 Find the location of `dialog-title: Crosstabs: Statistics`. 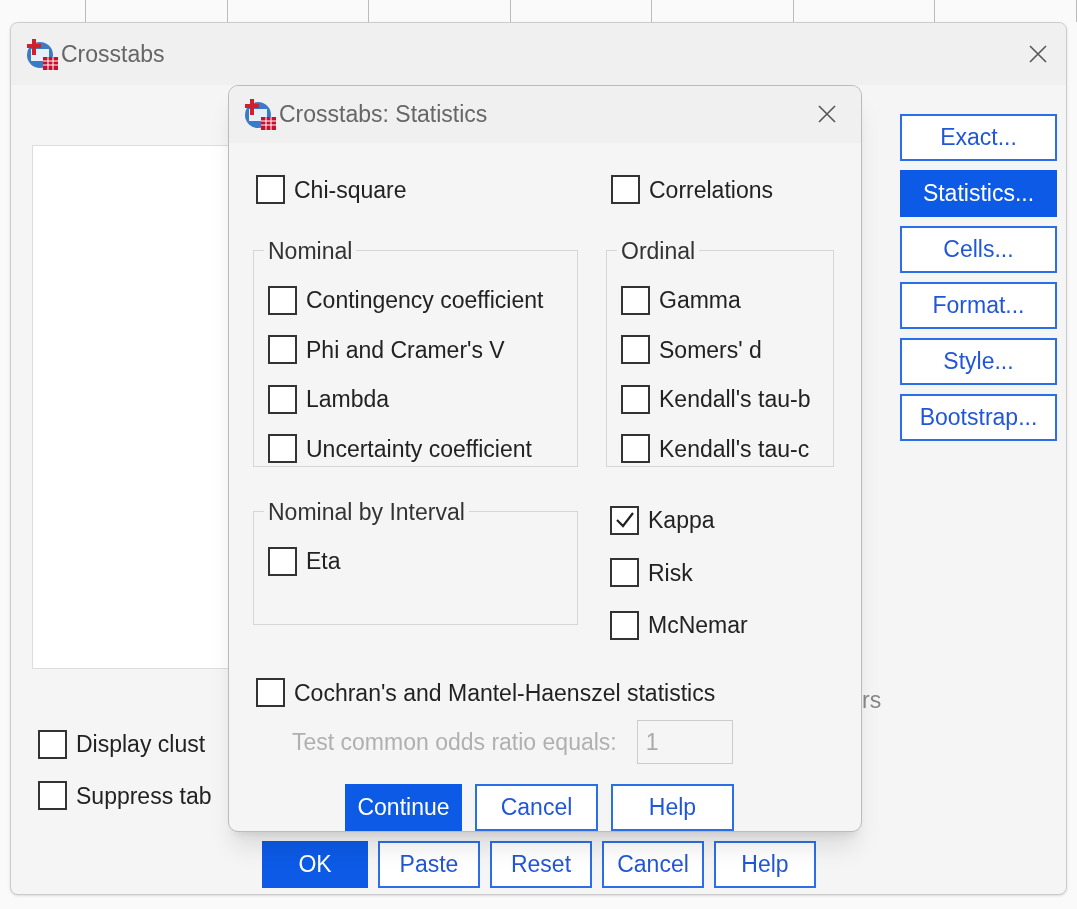

dialog-title: Crosstabs: Statistics is located at coordinates (383, 114).